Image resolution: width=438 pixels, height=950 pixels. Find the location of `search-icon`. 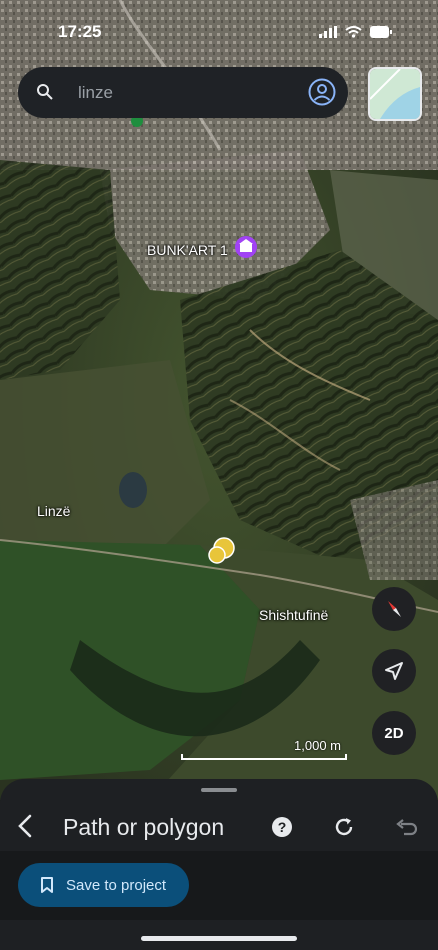

search-icon is located at coordinates (45, 92).